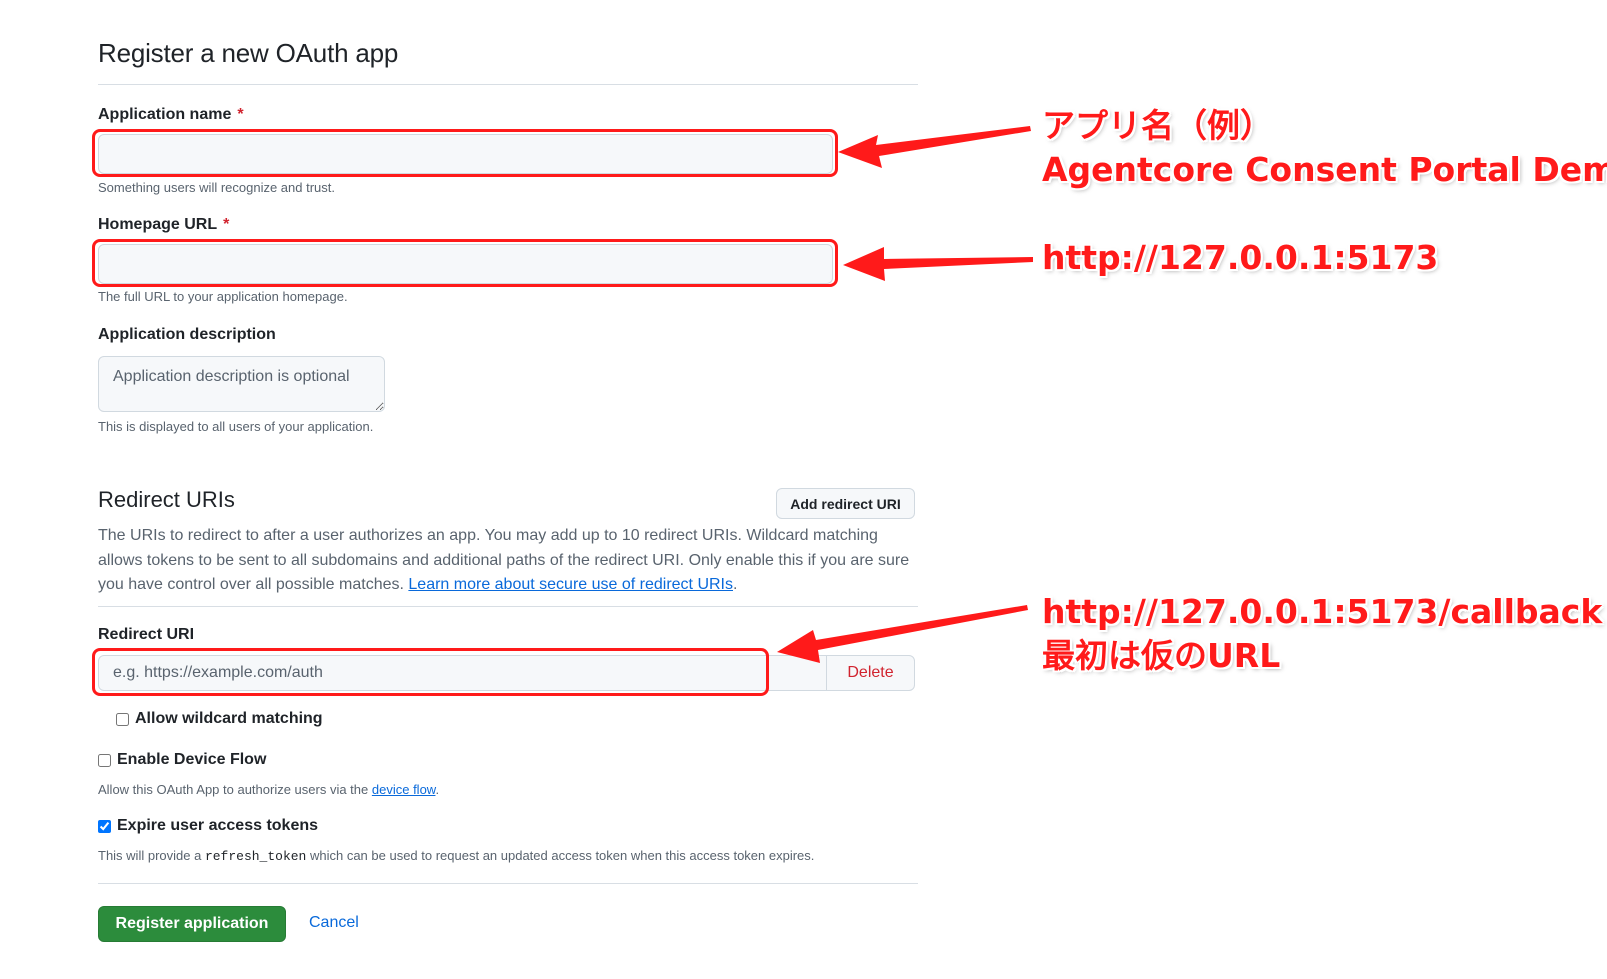  I want to click on device-flow-label: Enable Device Flow, so click(192, 759).